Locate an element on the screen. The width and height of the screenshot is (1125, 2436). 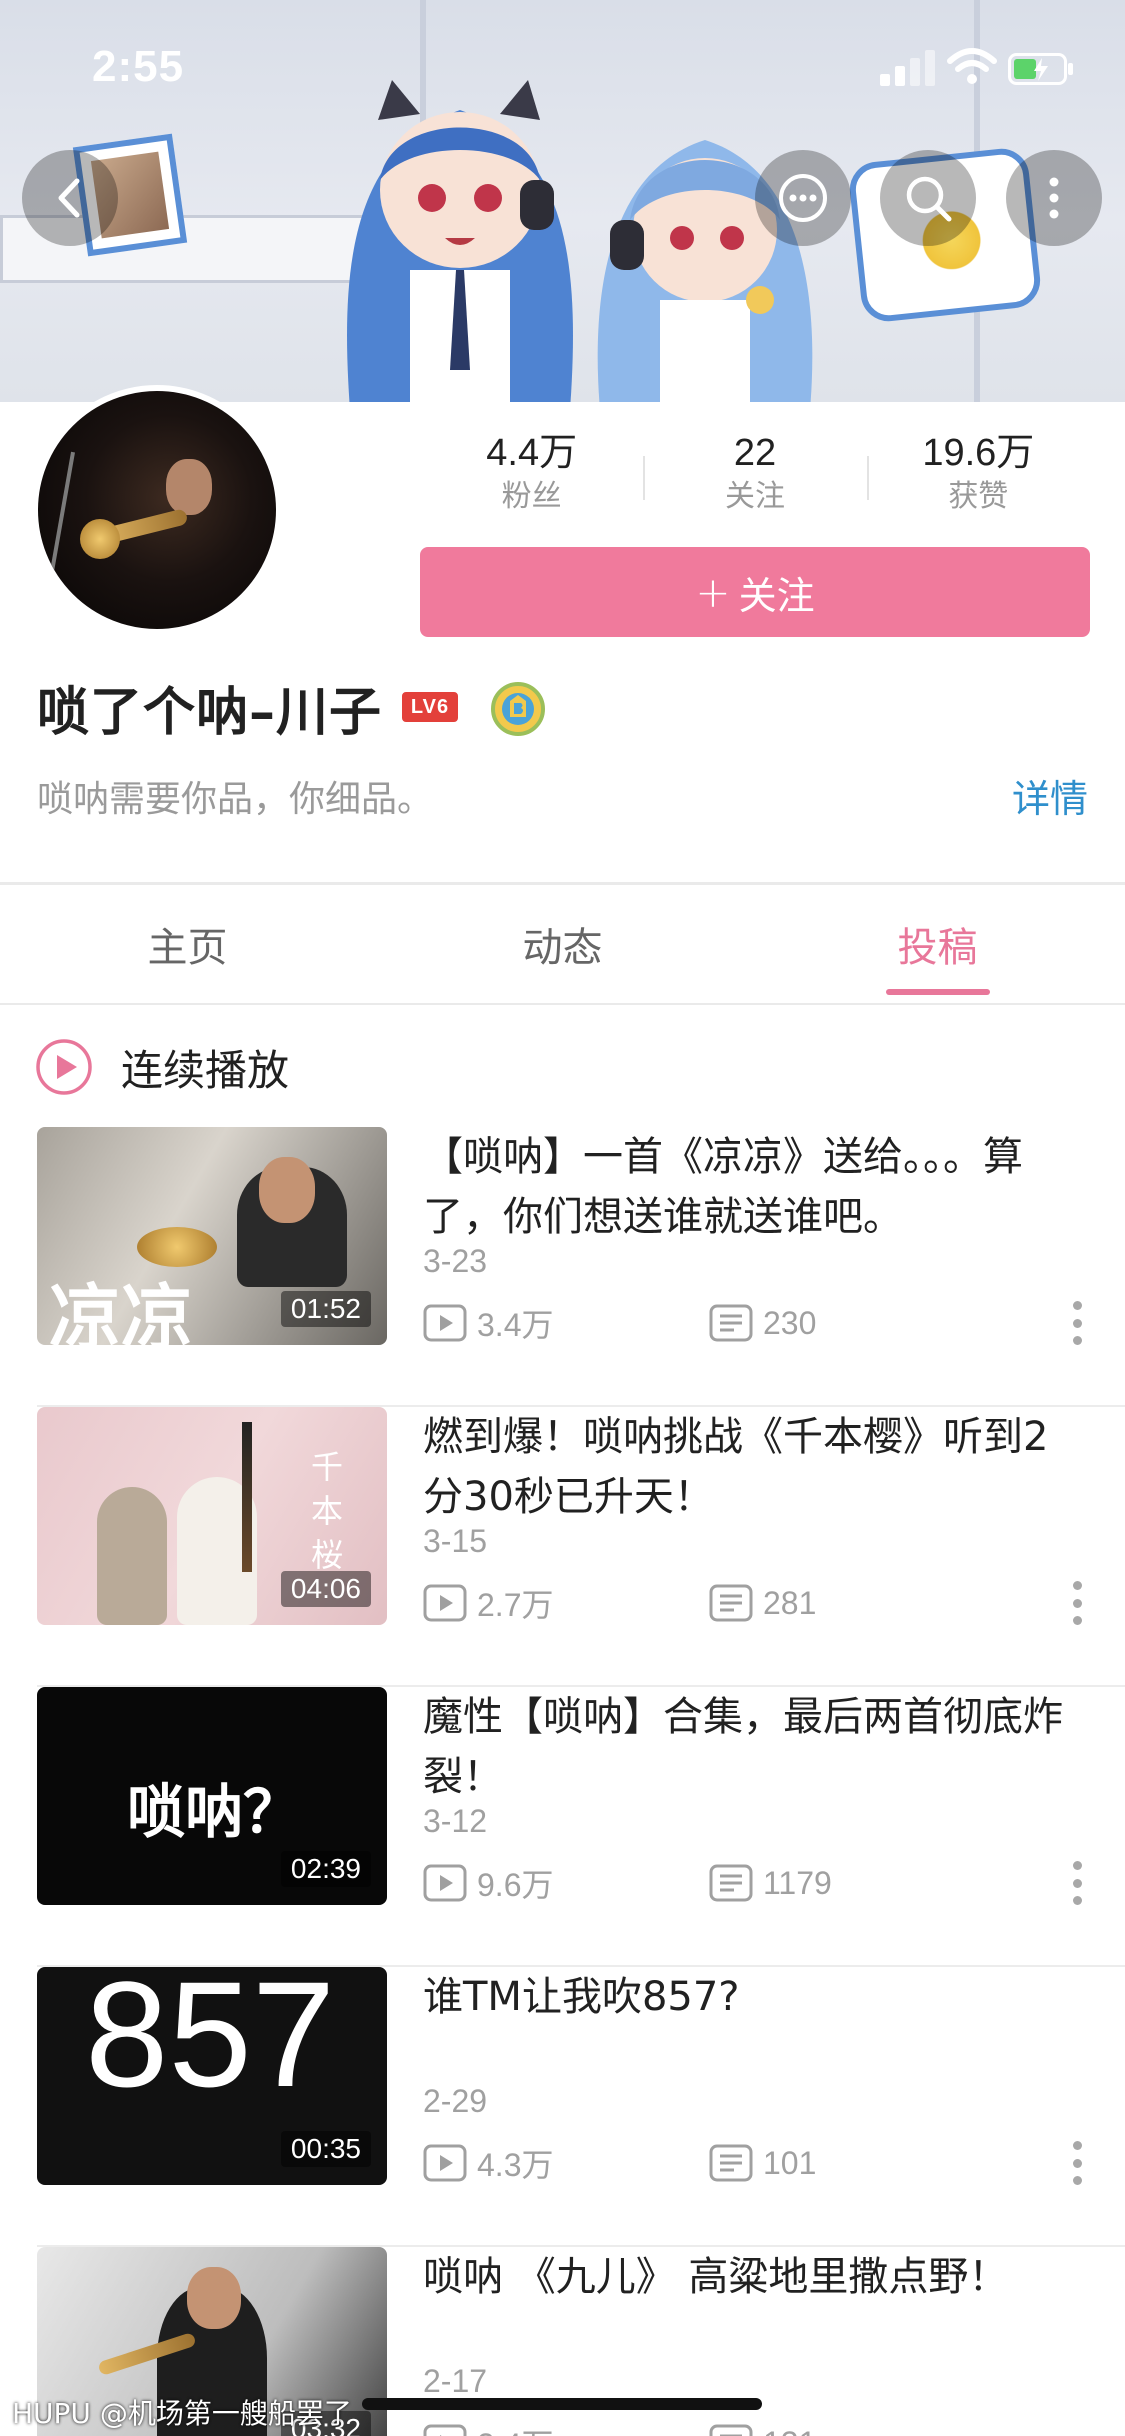
status-time: 2:55 is located at coordinates (138, 66).